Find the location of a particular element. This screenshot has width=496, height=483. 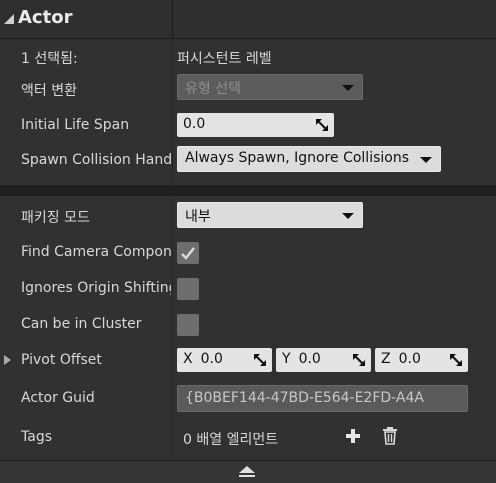

row-packaging-mode: 패키징 모드 내부 is located at coordinates (248, 216).